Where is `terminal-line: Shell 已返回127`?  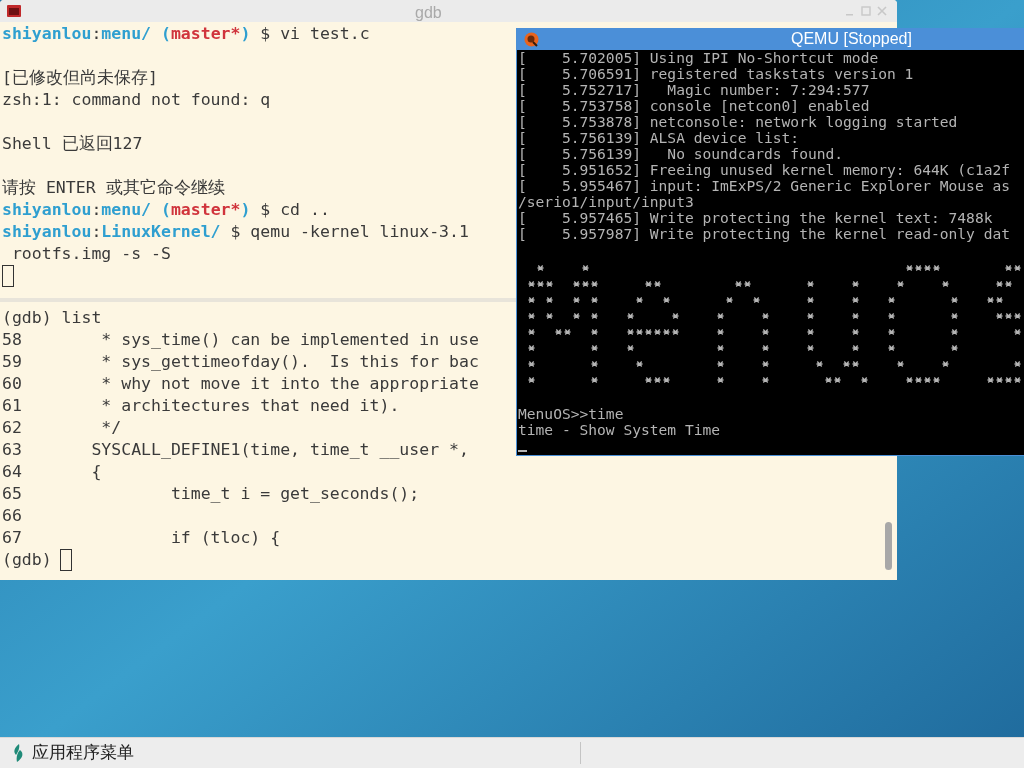 terminal-line: Shell 已返回127 is located at coordinates (72, 144).